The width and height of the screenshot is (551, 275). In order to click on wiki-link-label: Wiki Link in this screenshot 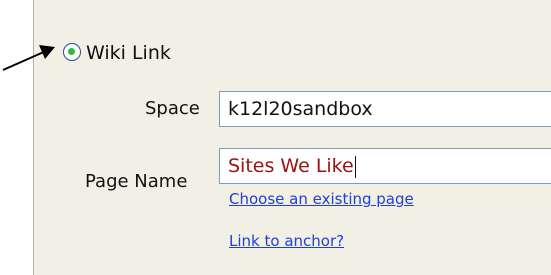, I will do `click(128, 53)`.